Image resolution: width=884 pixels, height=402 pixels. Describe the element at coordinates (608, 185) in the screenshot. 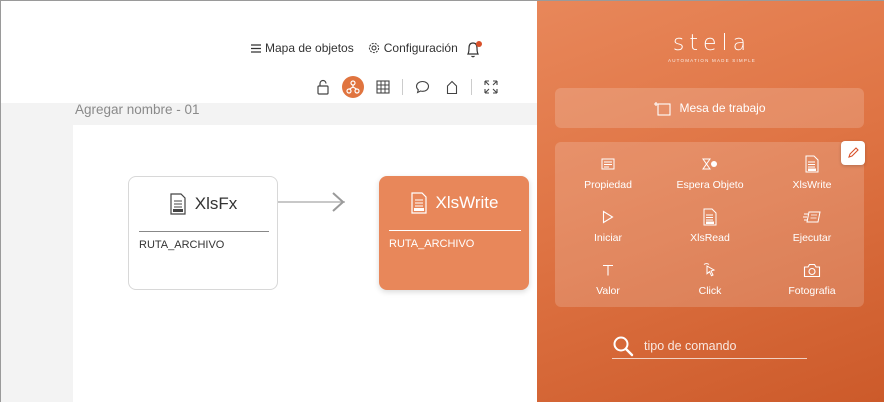

I see `command-label: Propiedad` at that location.